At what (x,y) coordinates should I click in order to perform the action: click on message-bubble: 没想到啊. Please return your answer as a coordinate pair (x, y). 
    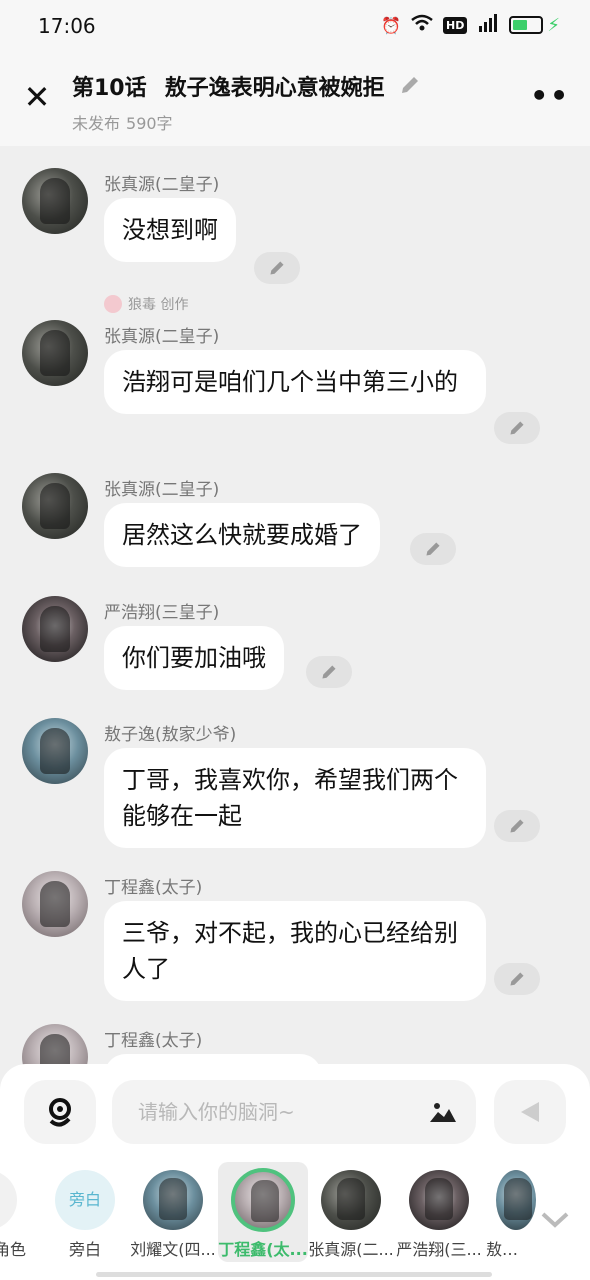
    Looking at the image, I should click on (170, 230).